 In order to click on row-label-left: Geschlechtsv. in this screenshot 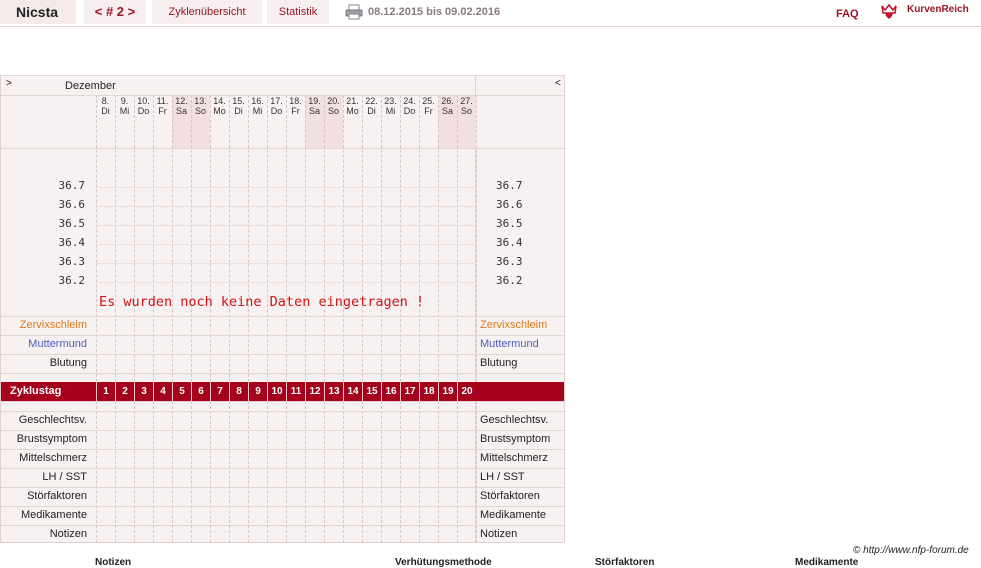, I will do `click(44, 420)`.